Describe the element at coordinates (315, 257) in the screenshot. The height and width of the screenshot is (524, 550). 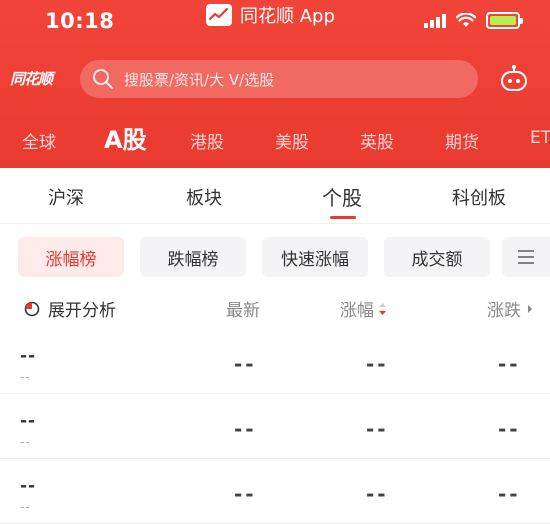
I see `chip-fast-rise: 快速涨幅` at that location.